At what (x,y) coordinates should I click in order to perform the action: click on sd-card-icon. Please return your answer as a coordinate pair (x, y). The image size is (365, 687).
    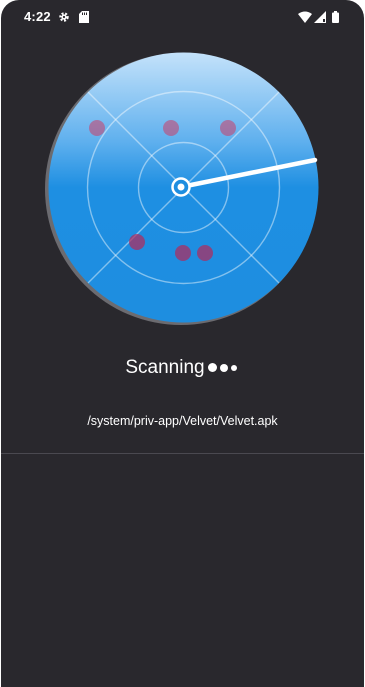
    Looking at the image, I should click on (84, 19).